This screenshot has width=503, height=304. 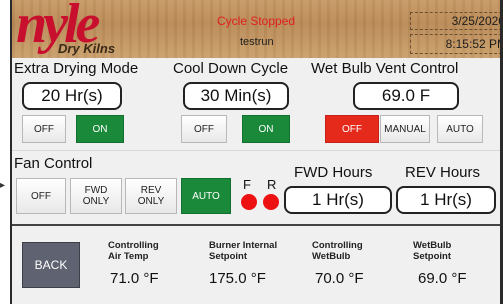 I want to click on vent-auto-button: AUTO, so click(x=460, y=129).